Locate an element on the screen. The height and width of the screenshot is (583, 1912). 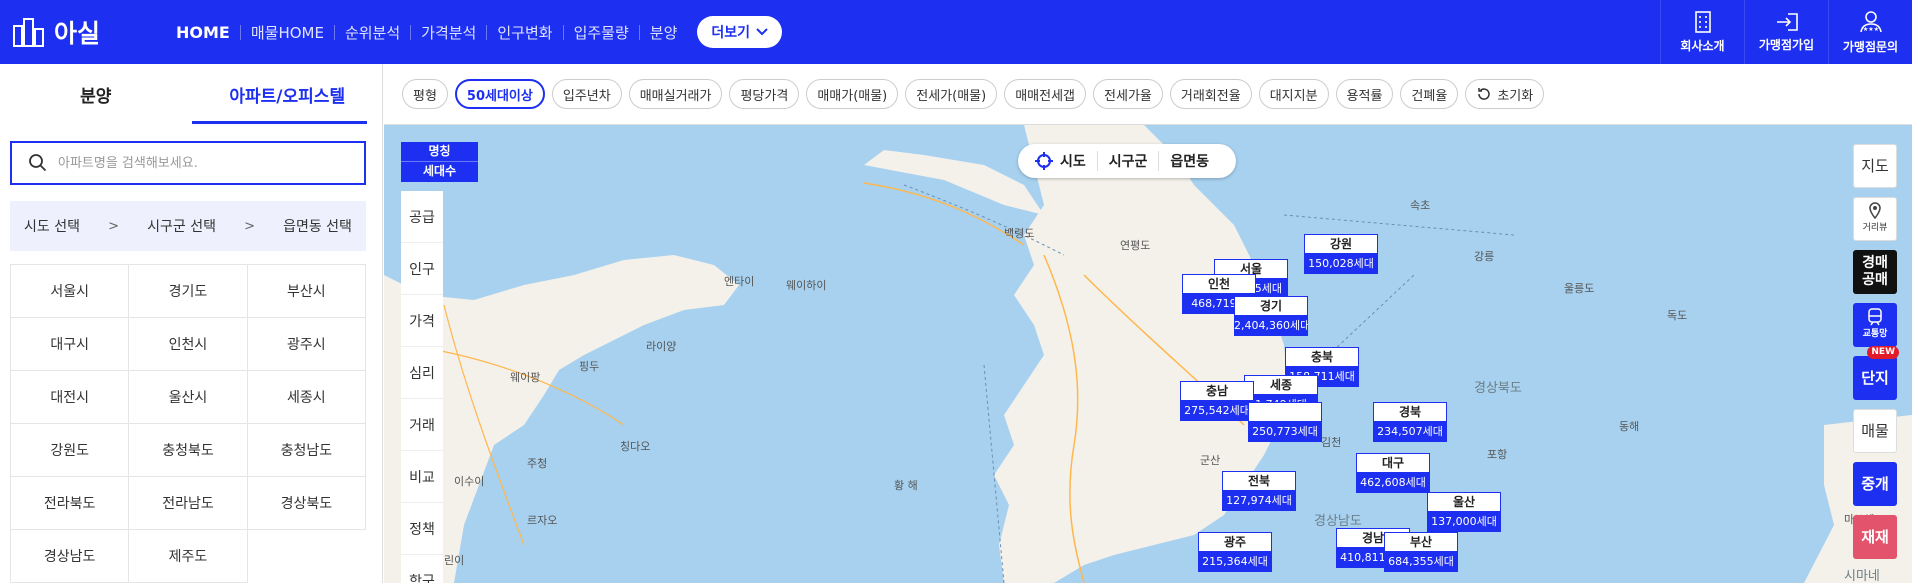
region-item: 충청북도 is located at coordinates (188, 450).